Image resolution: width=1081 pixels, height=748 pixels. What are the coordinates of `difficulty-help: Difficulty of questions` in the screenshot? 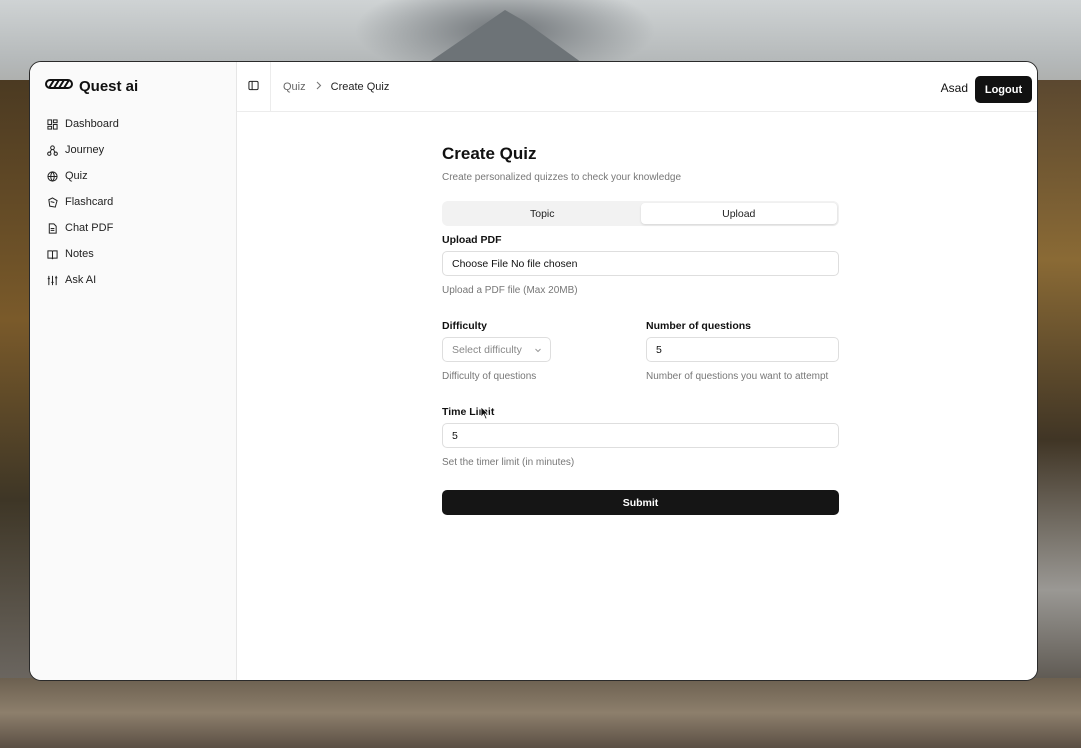 It's located at (489, 376).